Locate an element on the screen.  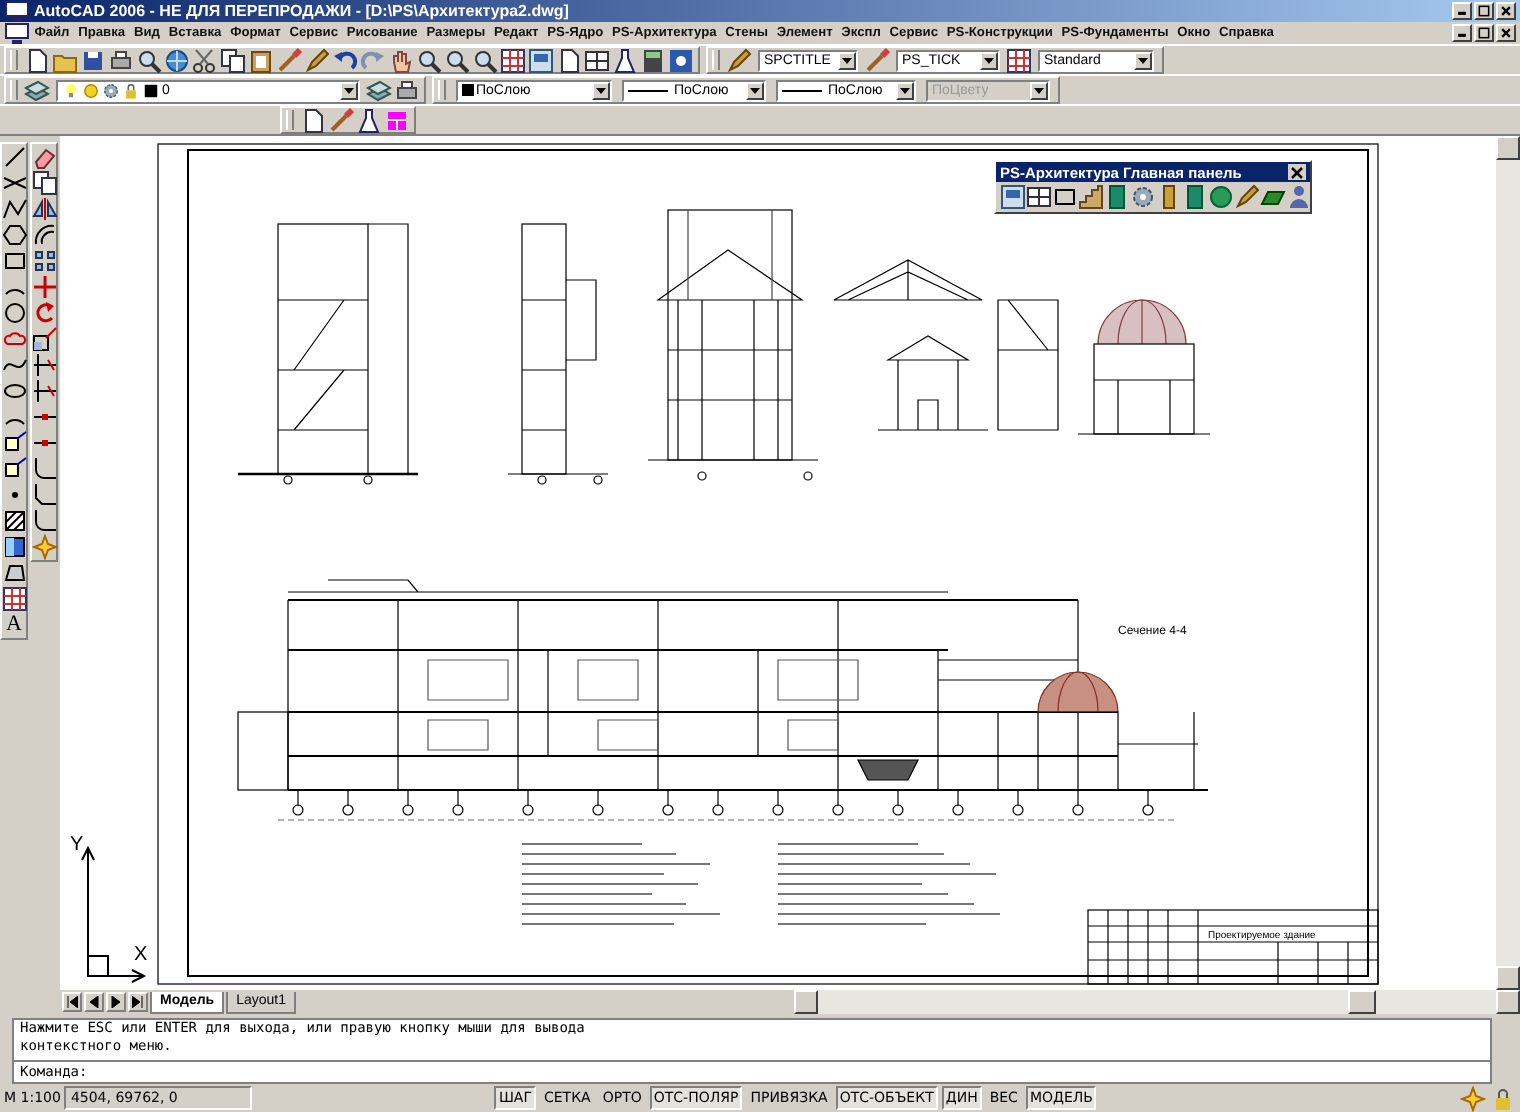
text-tool: A is located at coordinates (14, 625).